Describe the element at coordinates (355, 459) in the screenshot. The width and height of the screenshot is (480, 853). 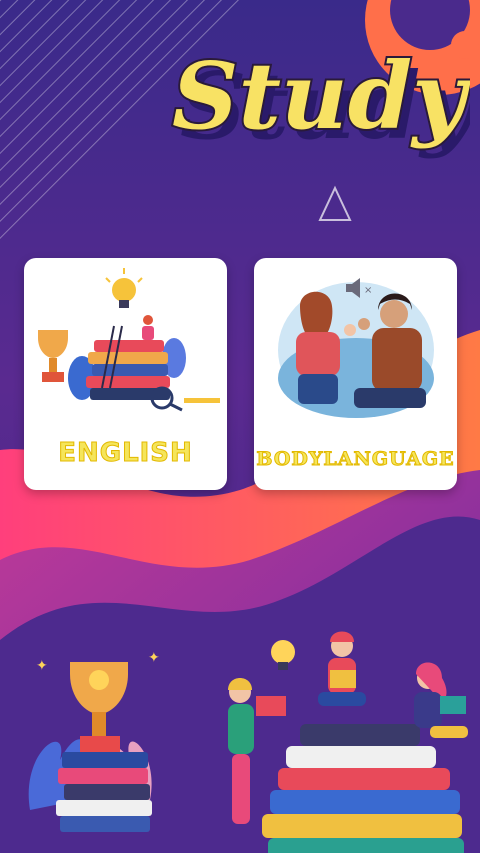
I see `bodylanguage-card-label: BODYLANGUAGE` at that location.